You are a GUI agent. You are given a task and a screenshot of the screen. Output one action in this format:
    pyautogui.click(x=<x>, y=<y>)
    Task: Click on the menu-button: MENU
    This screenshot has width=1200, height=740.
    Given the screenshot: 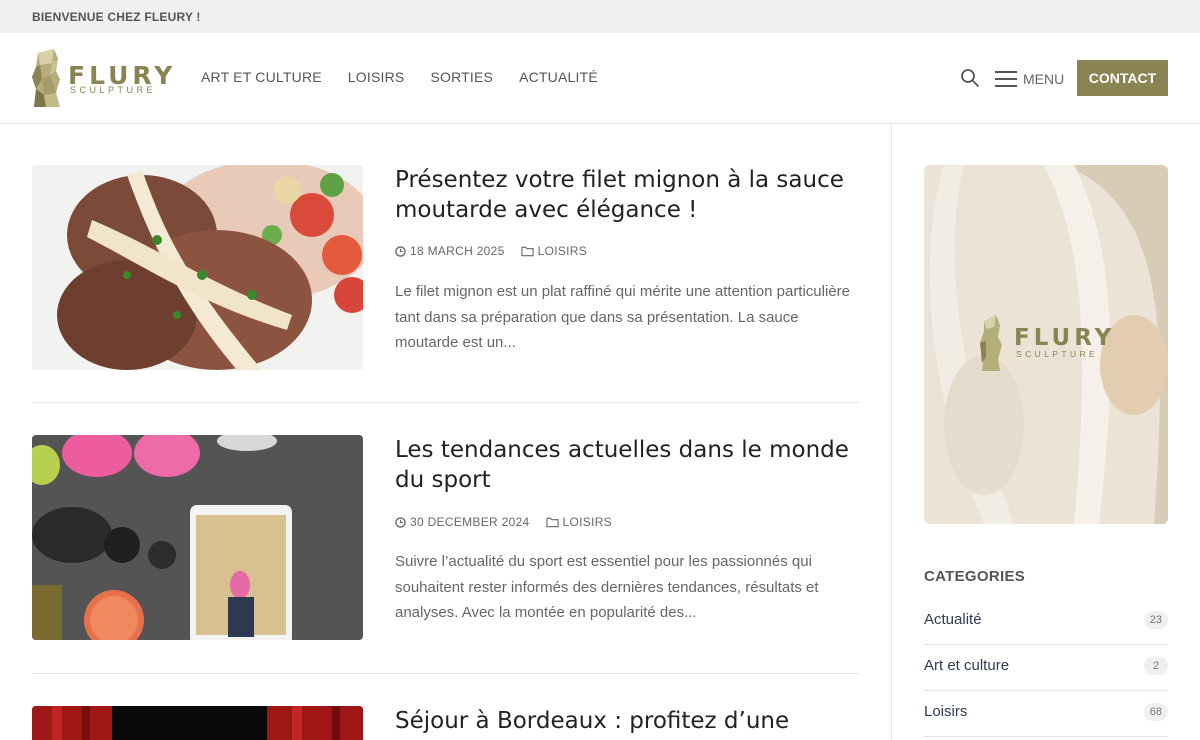 What is the action you would take?
    pyautogui.click(x=1029, y=79)
    